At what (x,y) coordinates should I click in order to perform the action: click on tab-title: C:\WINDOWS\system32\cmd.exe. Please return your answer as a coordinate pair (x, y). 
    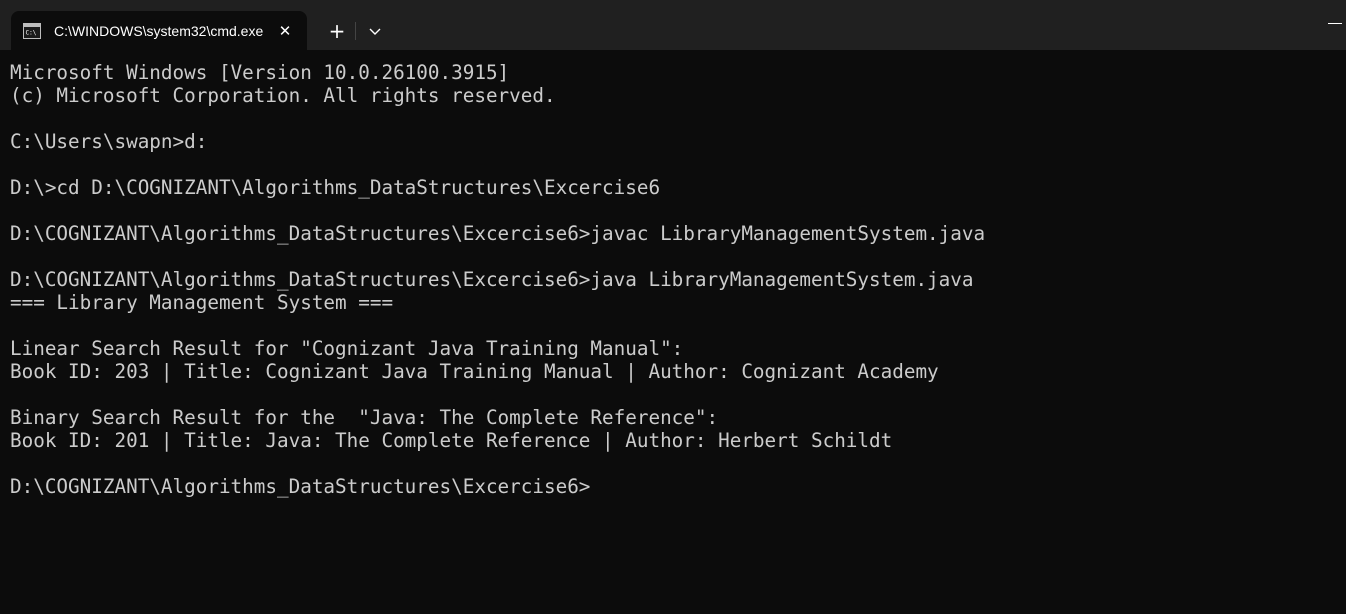
    Looking at the image, I should click on (159, 31).